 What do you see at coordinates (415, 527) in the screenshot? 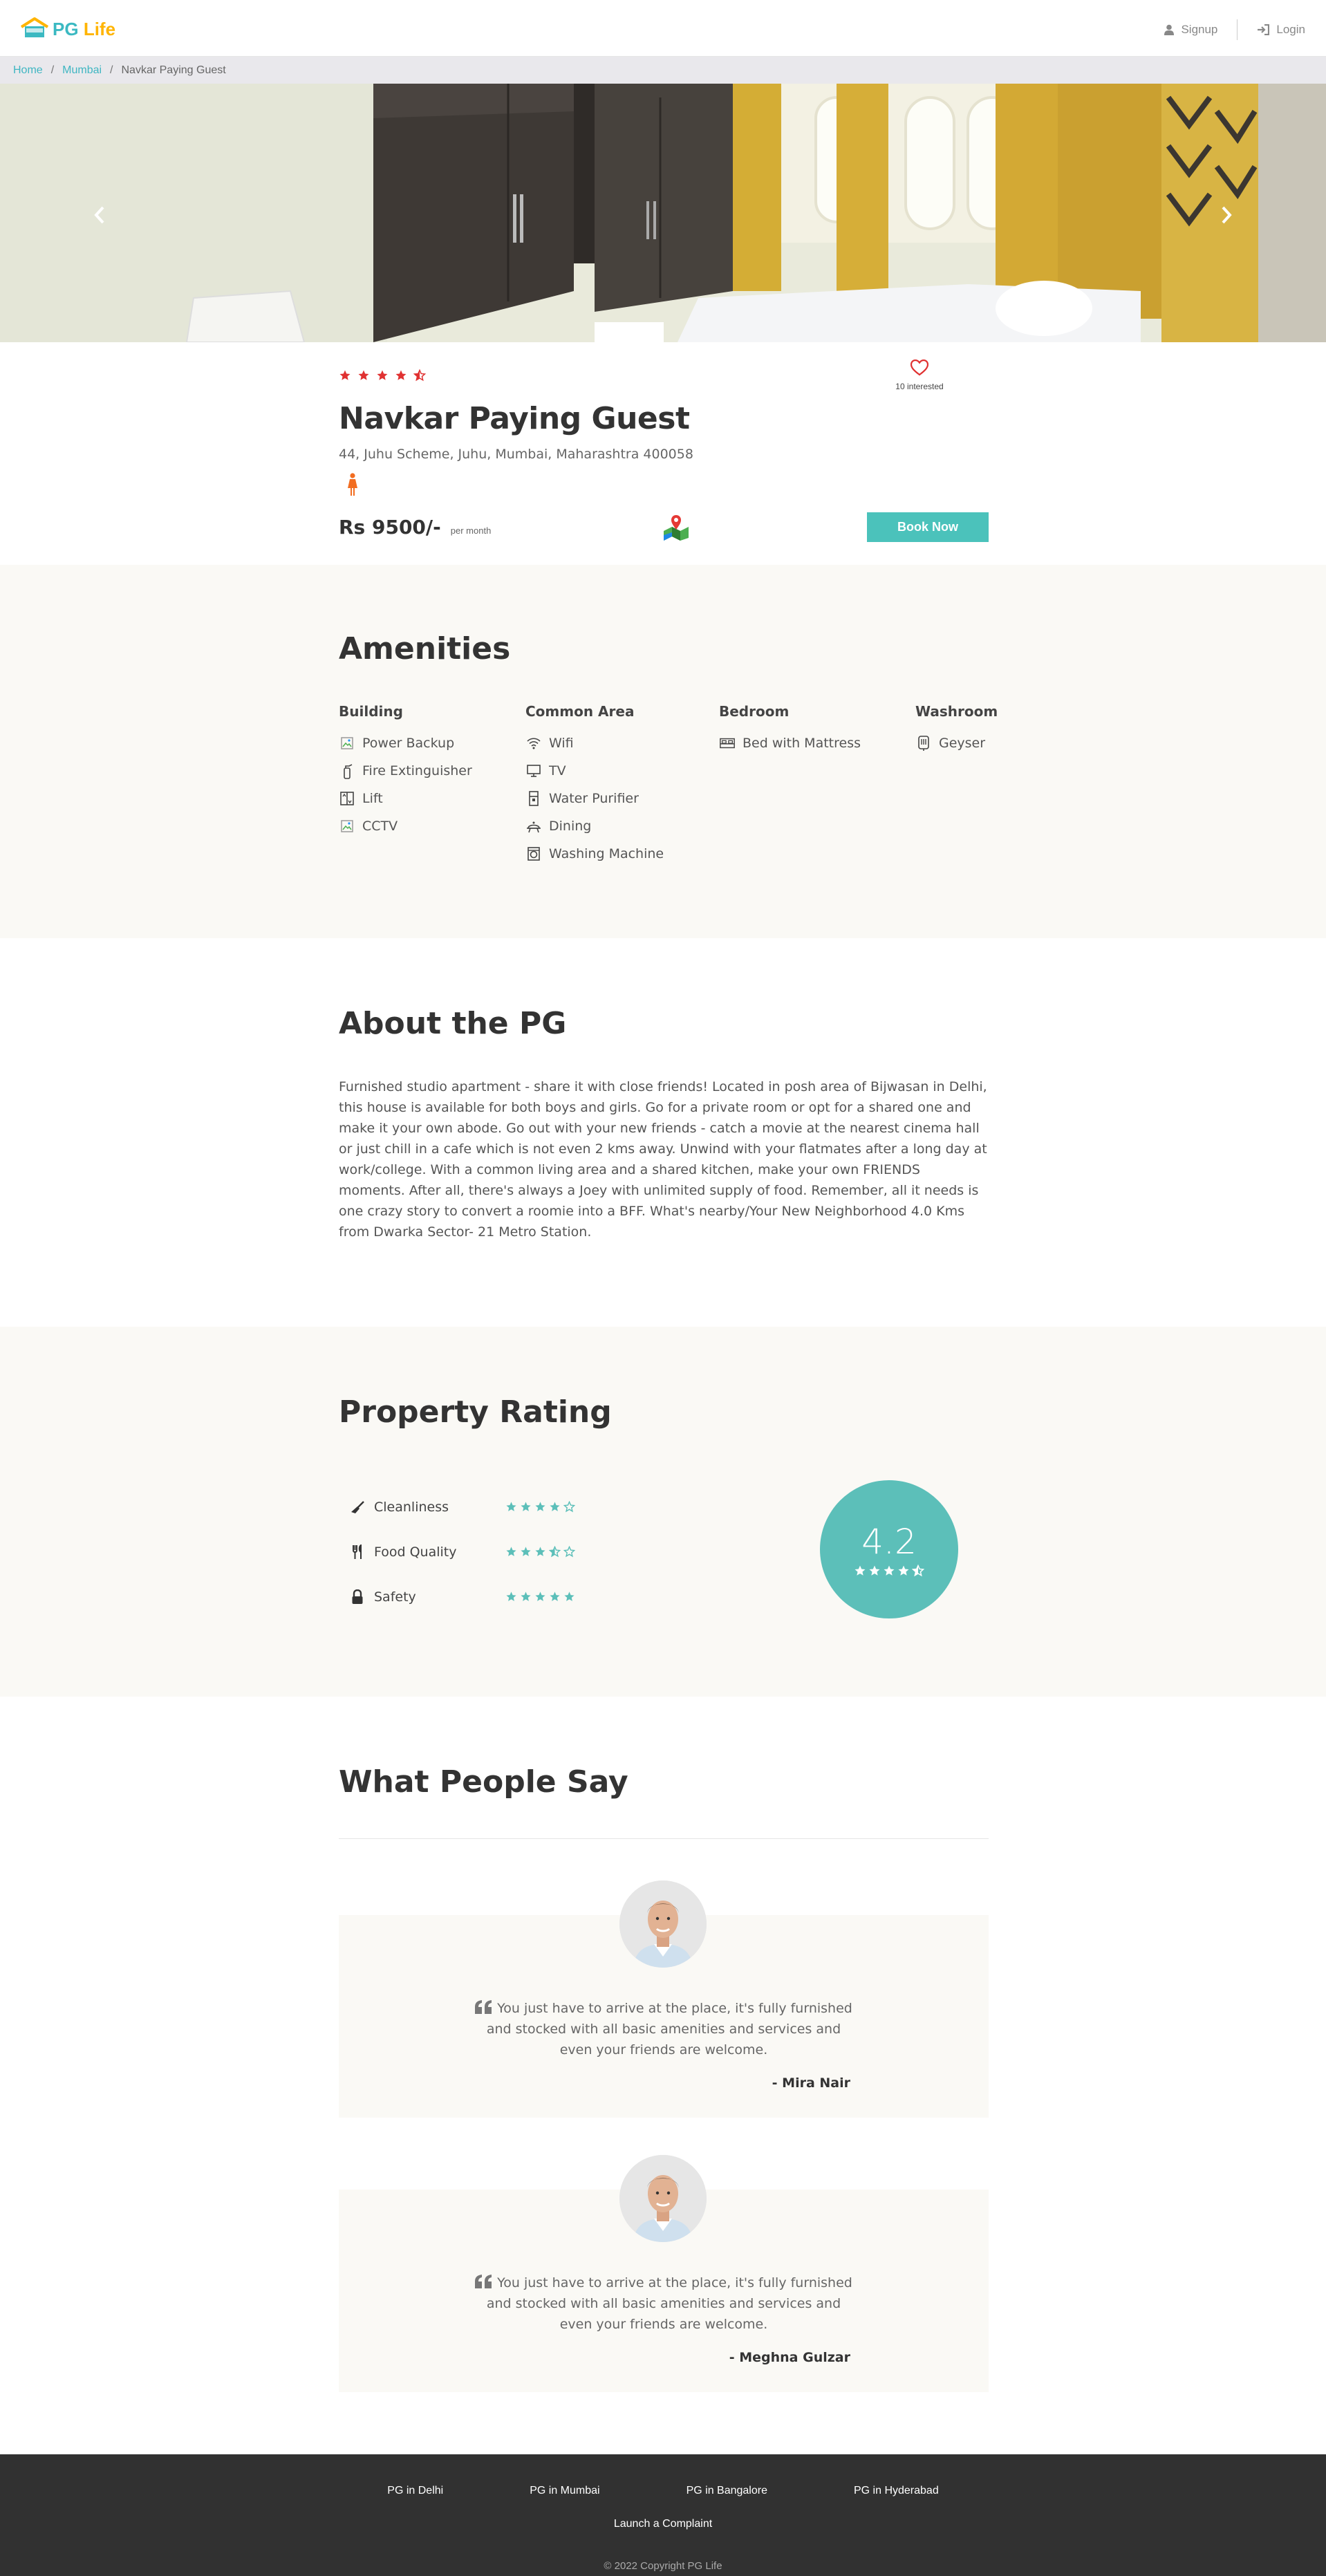
I see `price: Rs 9500/- per month` at bounding box center [415, 527].